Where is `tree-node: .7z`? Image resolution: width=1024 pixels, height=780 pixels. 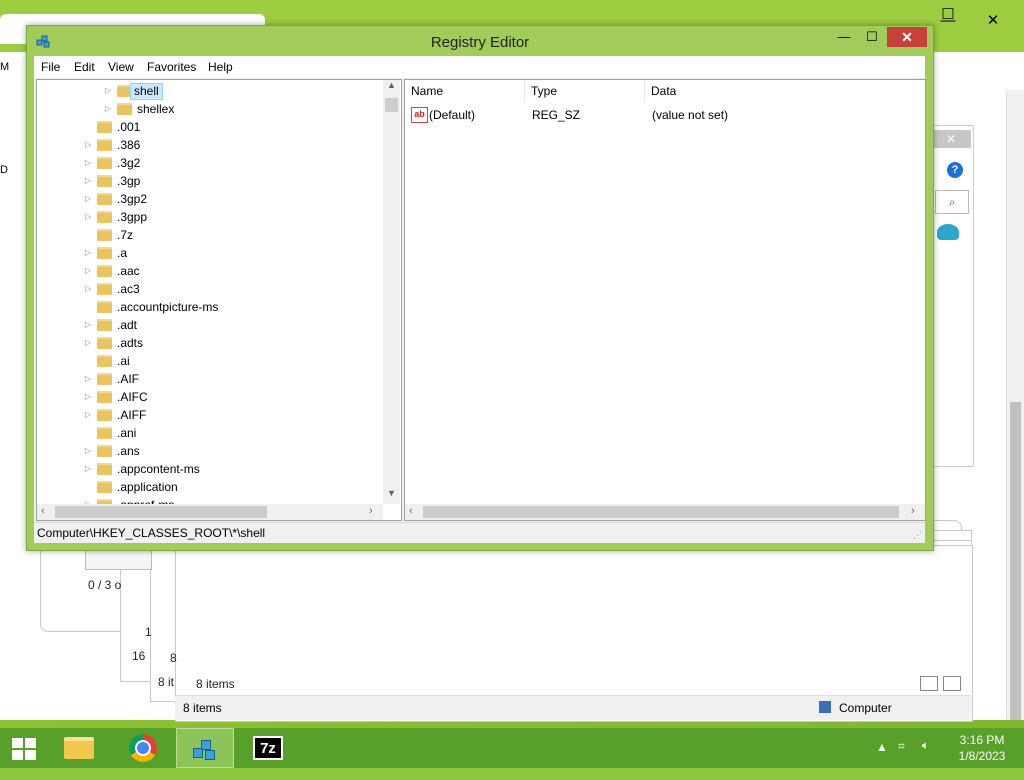
tree-node: .7z is located at coordinates (210, 235).